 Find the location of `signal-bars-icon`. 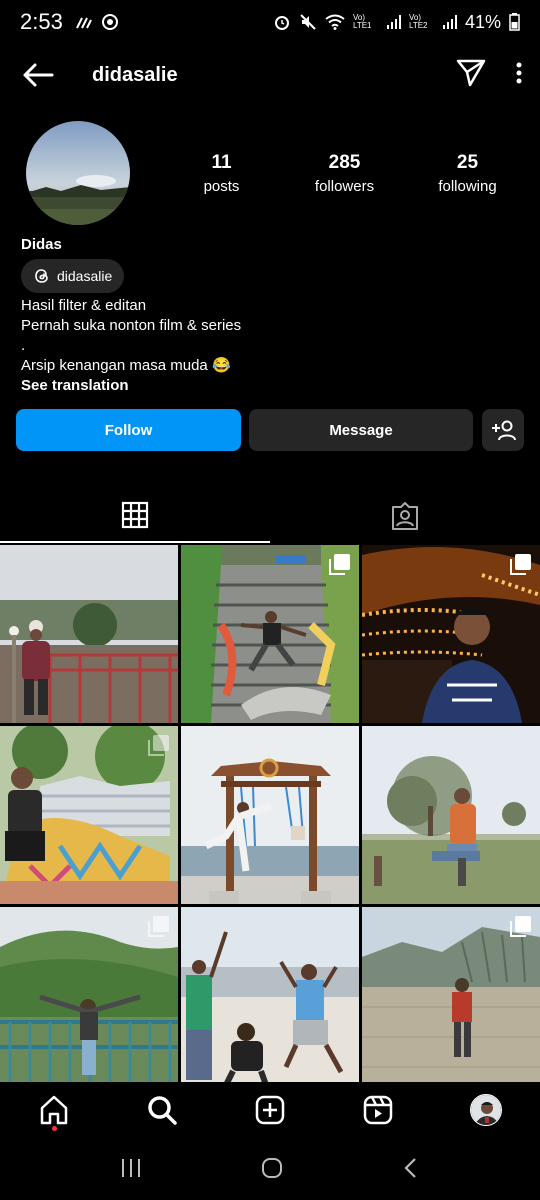

signal-bars-icon is located at coordinates (393, 22).